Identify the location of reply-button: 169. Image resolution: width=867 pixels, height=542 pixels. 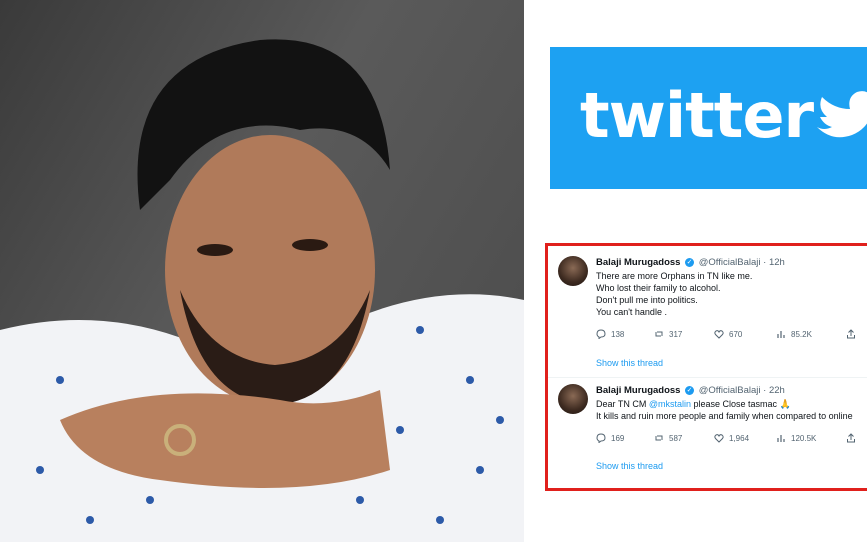
(610, 438).